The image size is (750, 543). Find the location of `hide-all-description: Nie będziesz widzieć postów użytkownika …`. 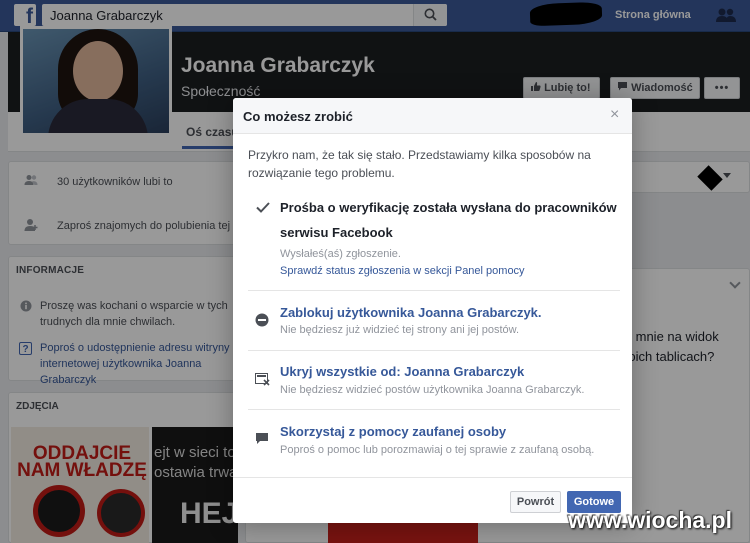

hide-all-description: Nie będziesz widzieć postów użytkownika … is located at coordinates (432, 390).